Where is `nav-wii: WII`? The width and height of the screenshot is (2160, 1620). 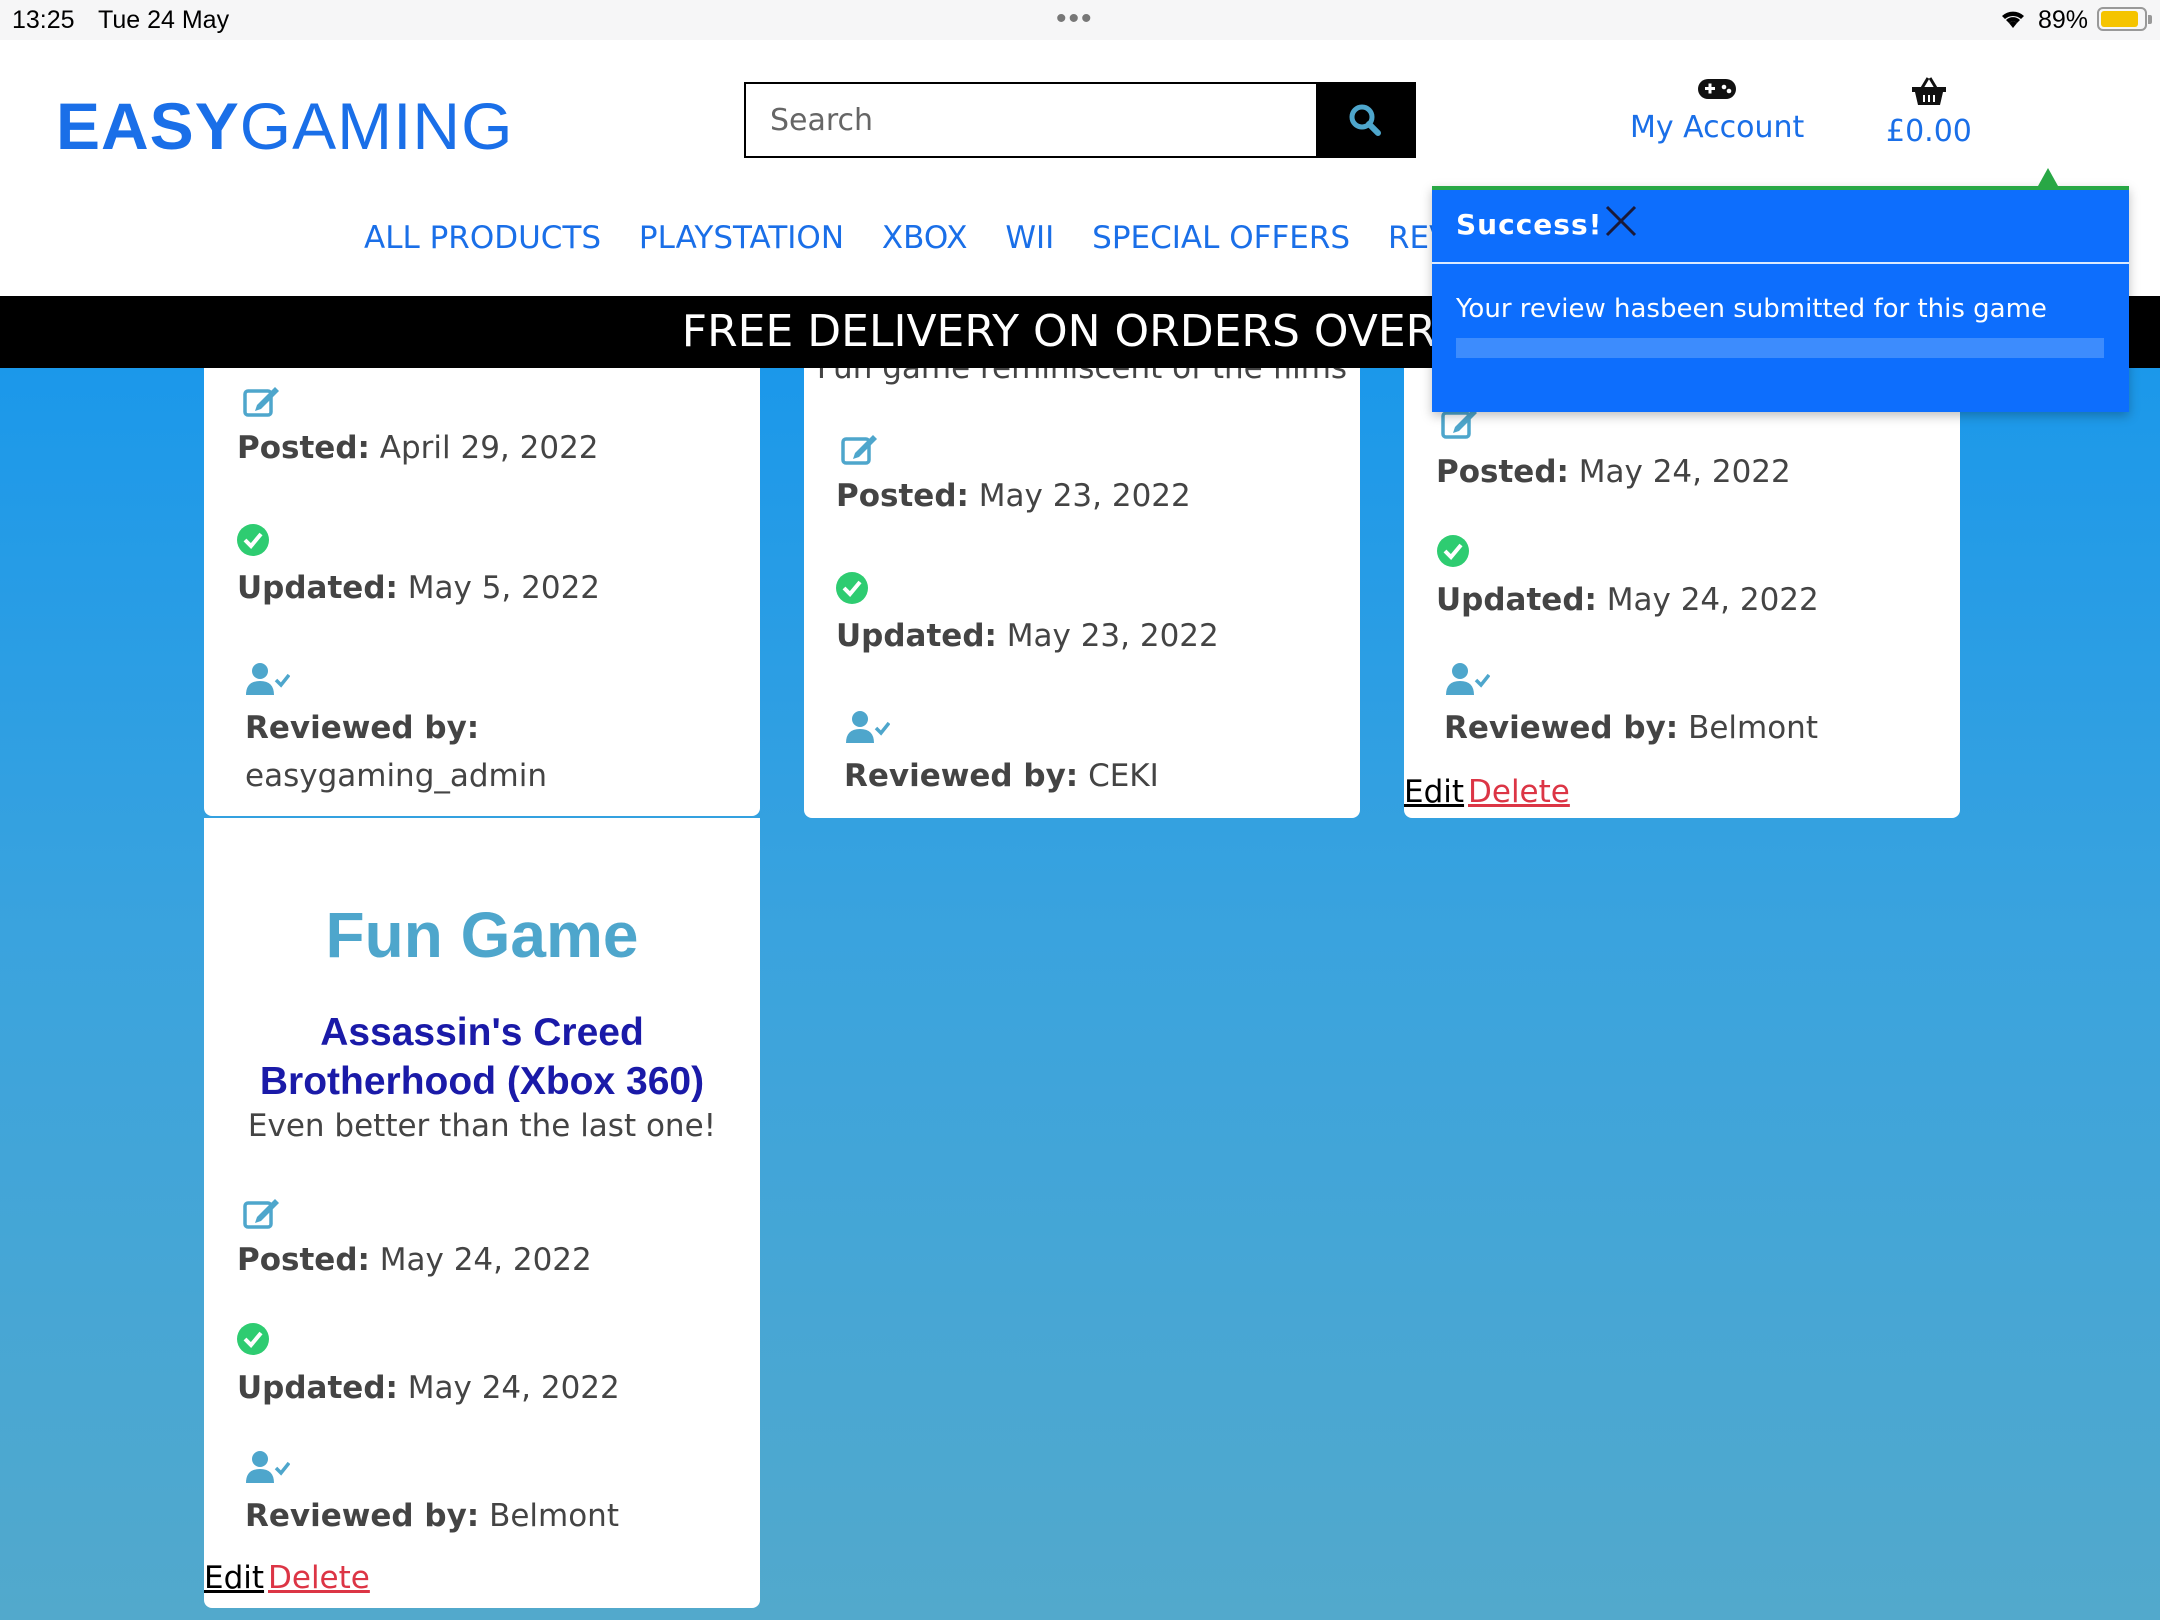
nav-wii: WII is located at coordinates (1029, 238).